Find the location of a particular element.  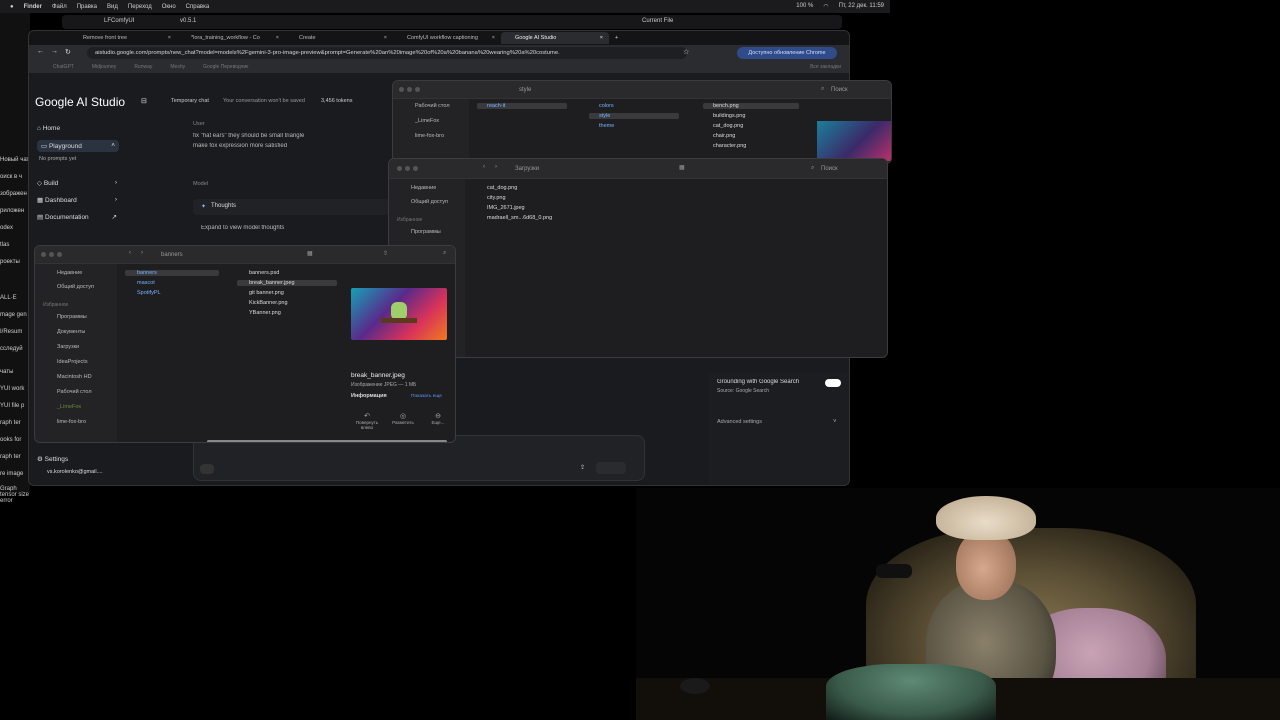

folder-row: banners is located at coordinates (172, 273).